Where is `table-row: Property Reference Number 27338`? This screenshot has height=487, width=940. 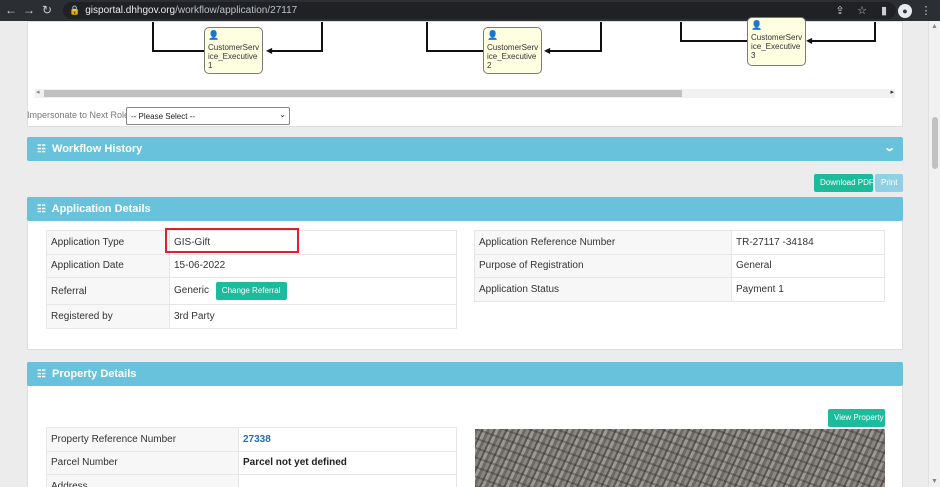
table-row: Property Reference Number 27338 is located at coordinates (251, 439).